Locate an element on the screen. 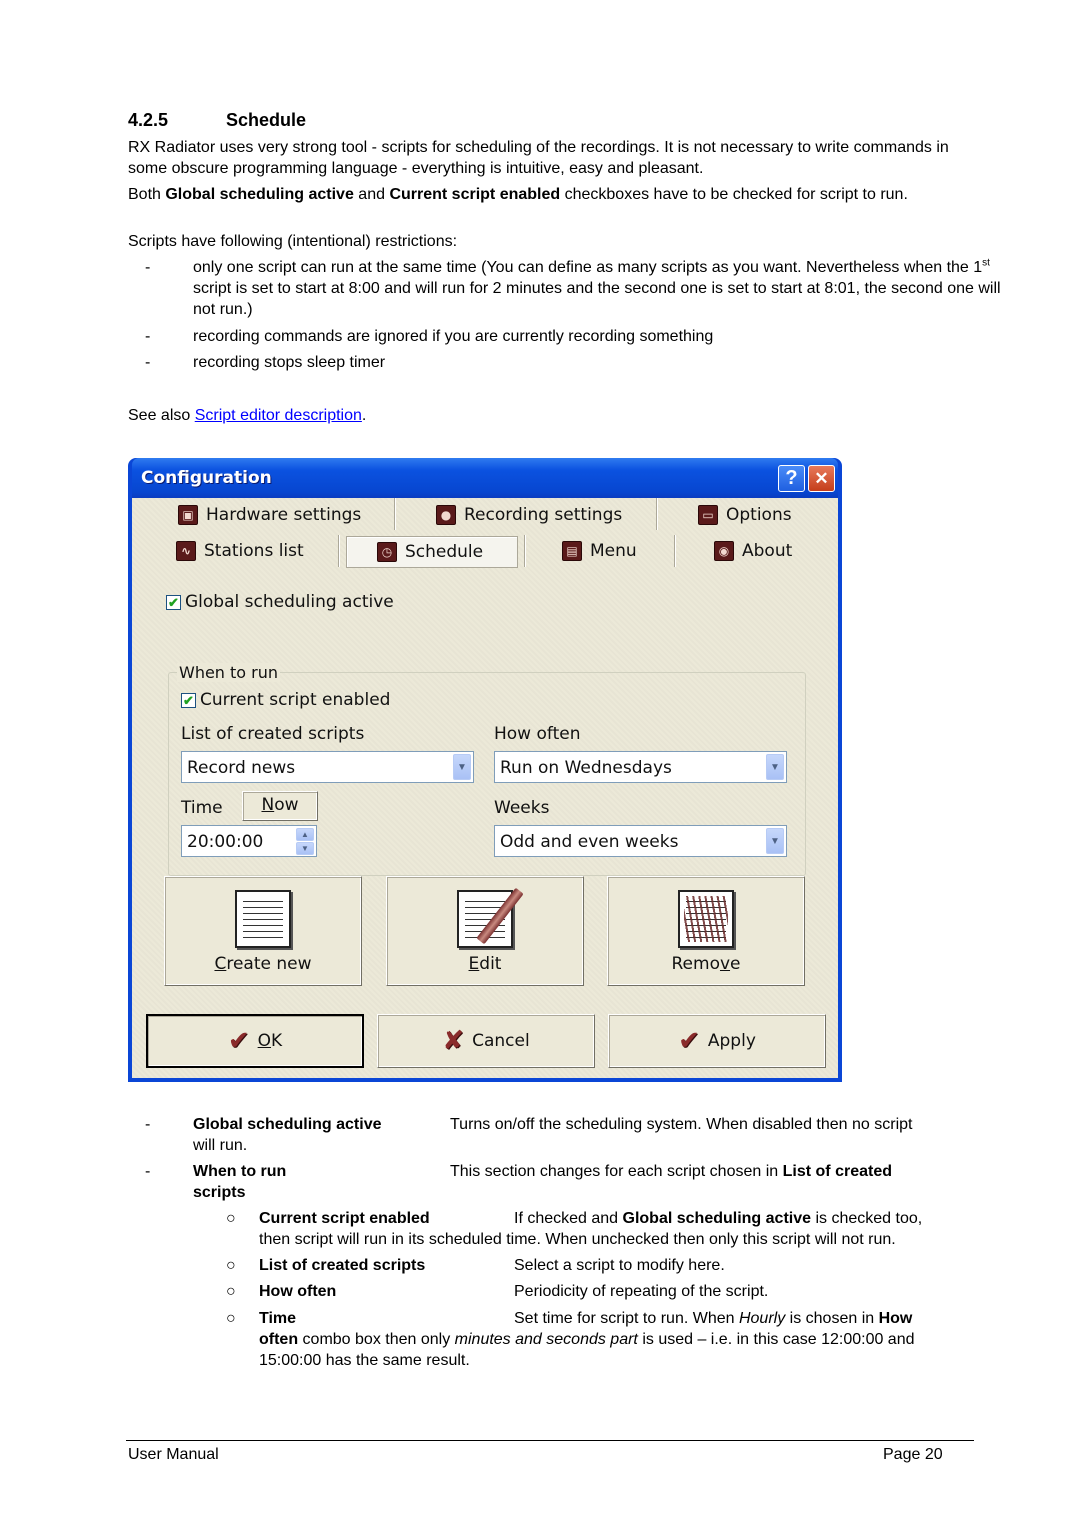  tab-menu: ▤ Menu is located at coordinates (599, 551).